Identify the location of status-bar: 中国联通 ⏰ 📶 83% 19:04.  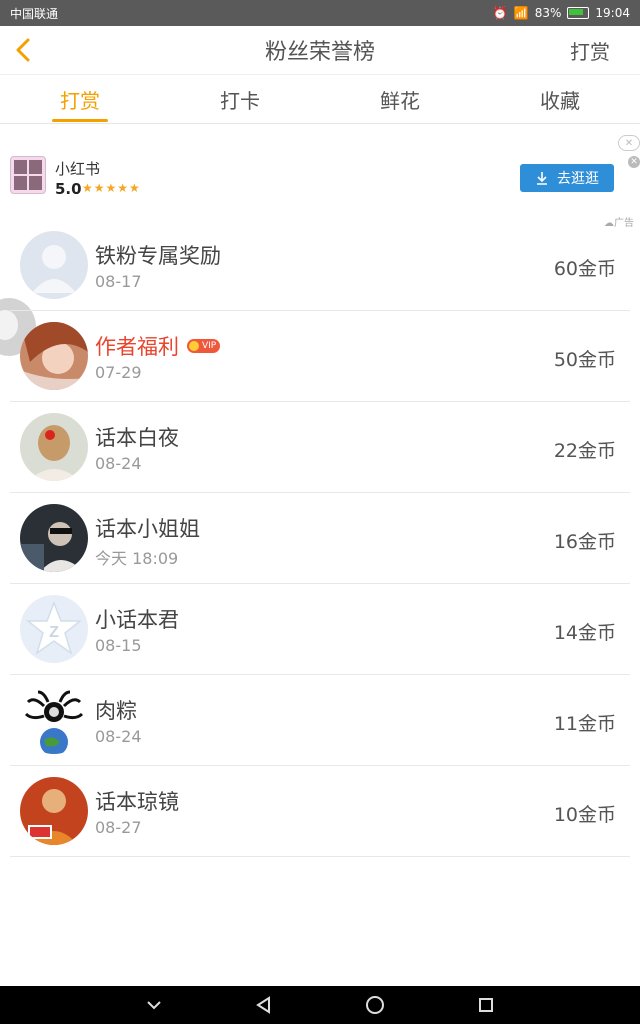
(320, 13).